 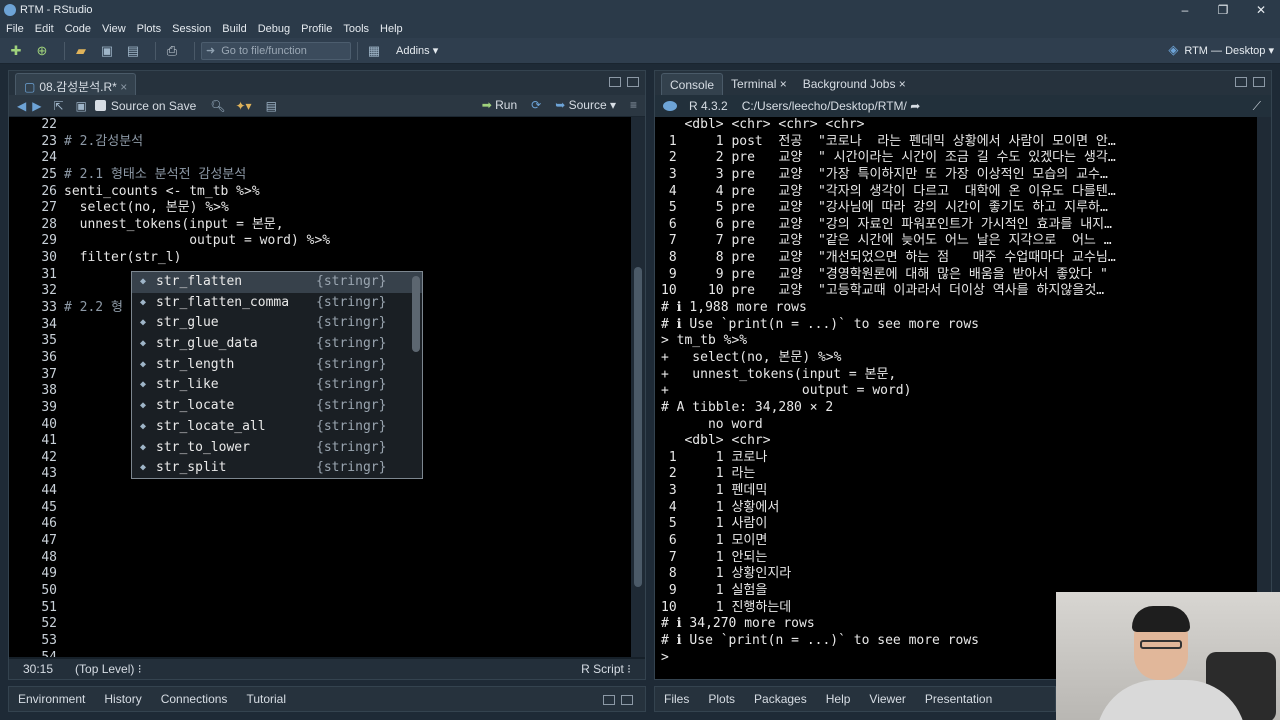 What do you see at coordinates (172, 51) in the screenshot?
I see `print-icon: ⎙` at bounding box center [172, 51].